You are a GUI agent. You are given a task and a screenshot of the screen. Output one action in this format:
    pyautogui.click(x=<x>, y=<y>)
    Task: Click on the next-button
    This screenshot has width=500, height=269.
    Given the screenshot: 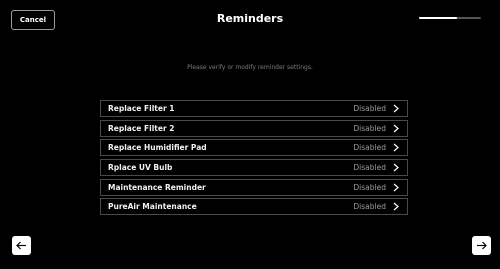 What is the action you would take?
    pyautogui.click(x=481, y=245)
    